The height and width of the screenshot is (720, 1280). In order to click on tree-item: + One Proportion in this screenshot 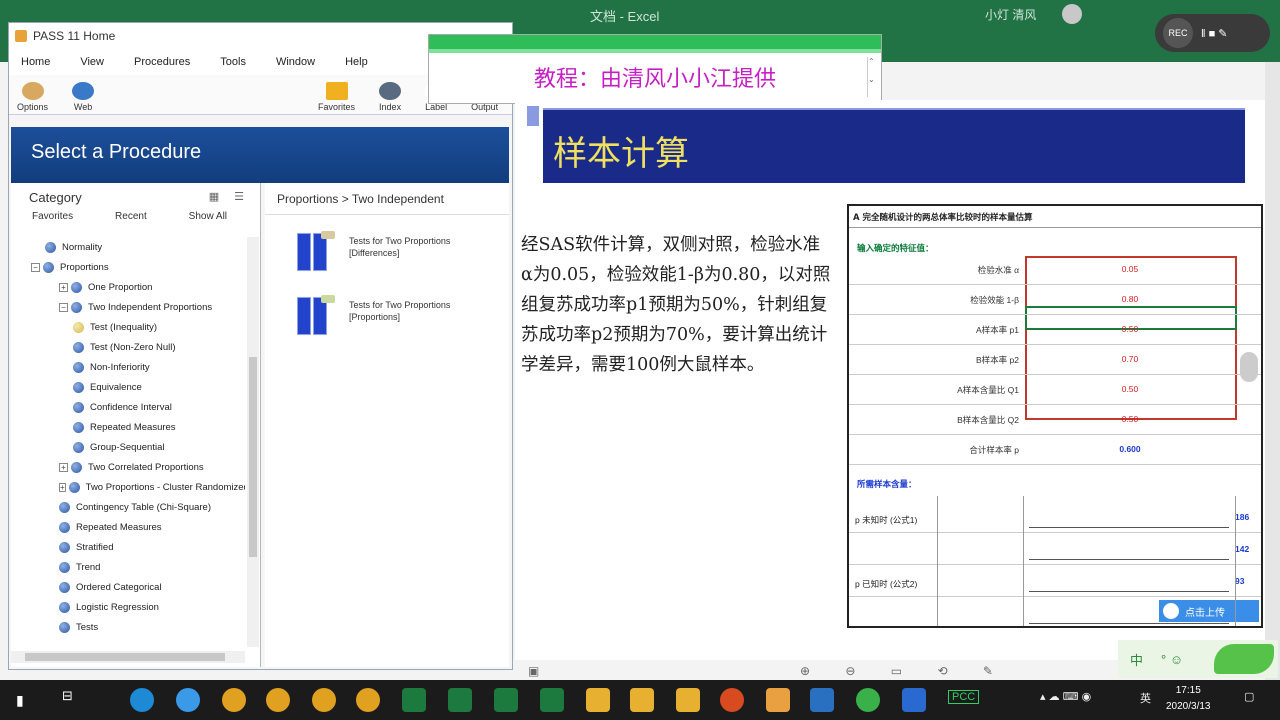, I will do `click(128, 287)`.